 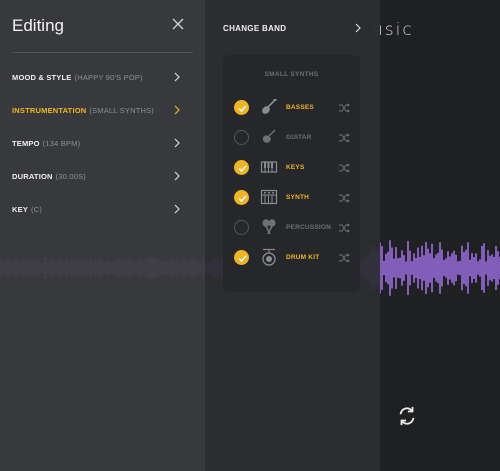 I want to click on instrument-row-guitar: GUITAR, so click(x=291, y=139).